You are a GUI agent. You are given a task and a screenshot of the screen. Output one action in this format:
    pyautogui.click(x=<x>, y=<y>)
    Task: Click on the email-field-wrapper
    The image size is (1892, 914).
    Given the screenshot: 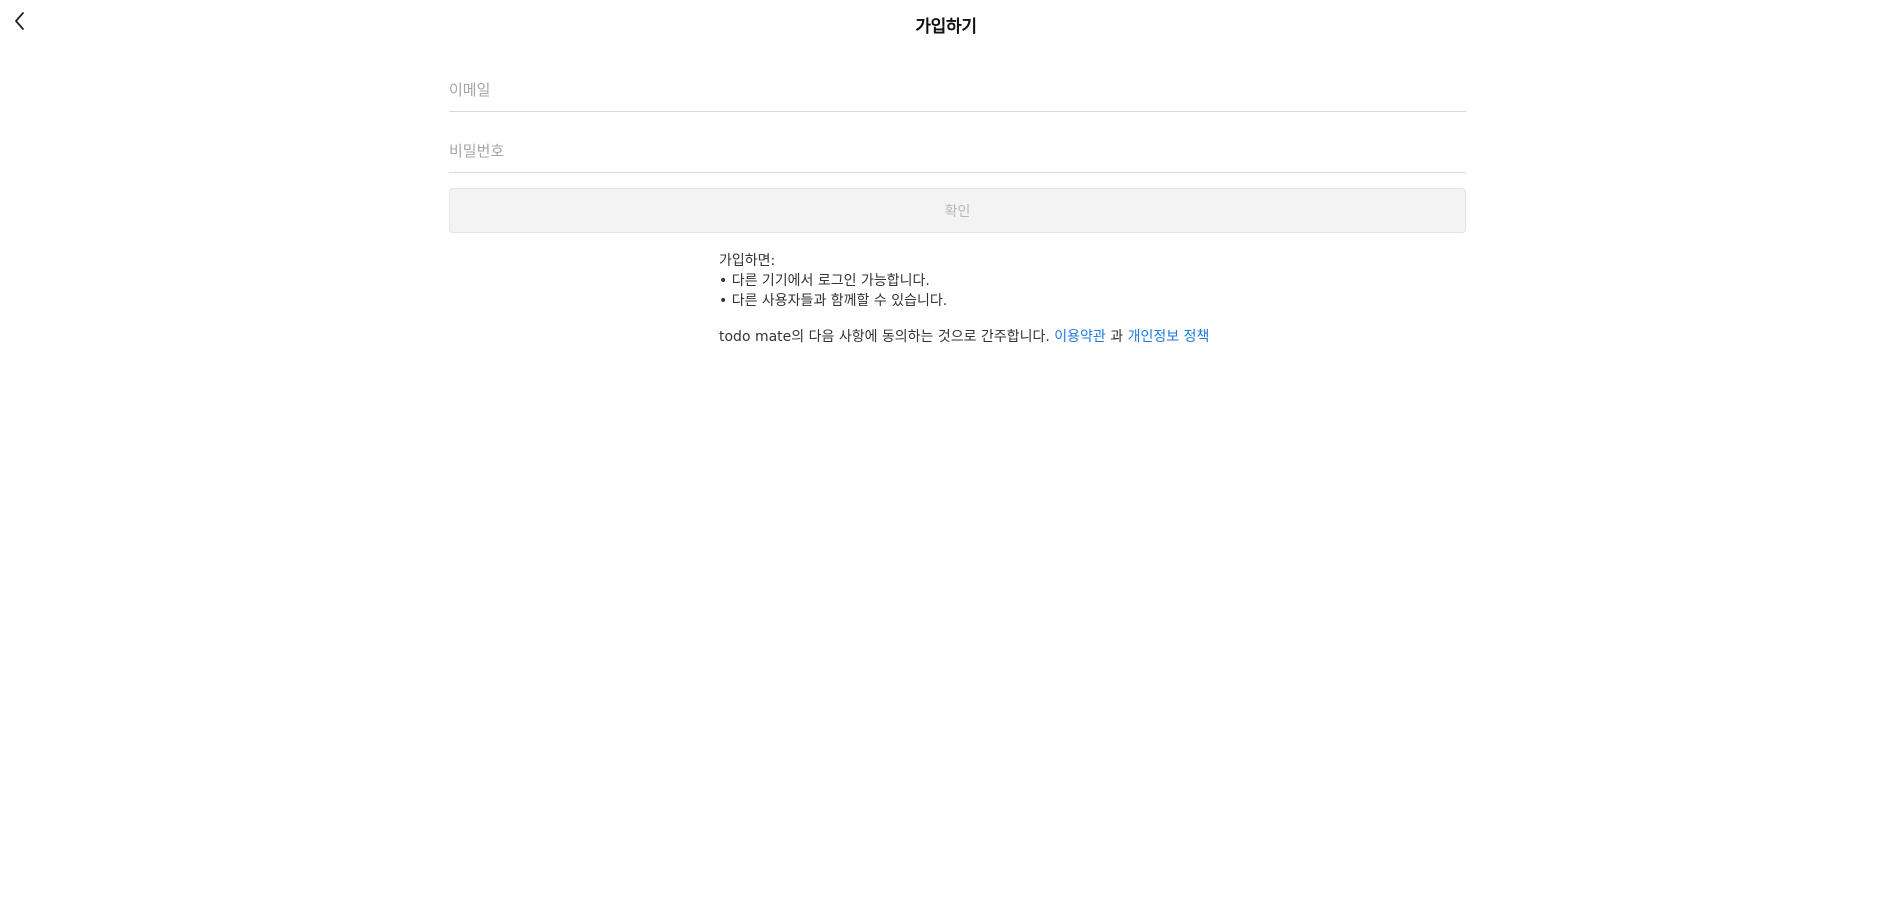 What is the action you would take?
    pyautogui.click(x=957, y=91)
    